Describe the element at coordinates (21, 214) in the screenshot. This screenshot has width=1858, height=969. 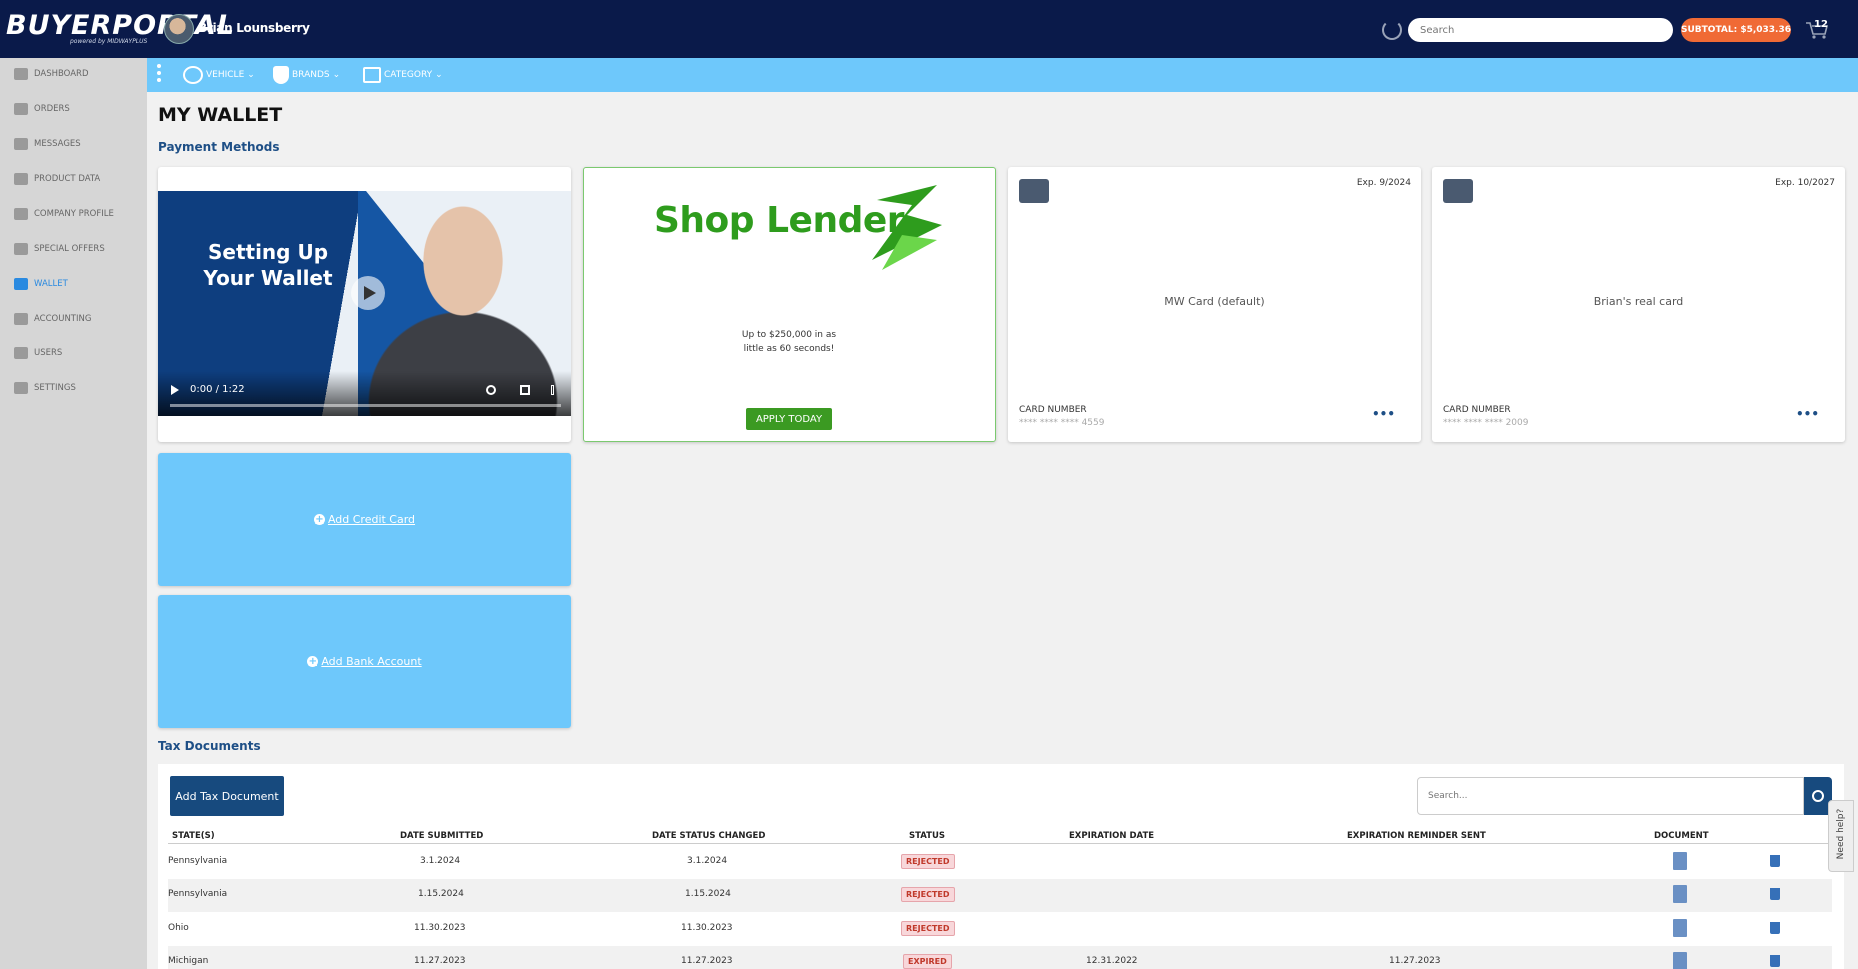
I see `company-profile-icon` at that location.